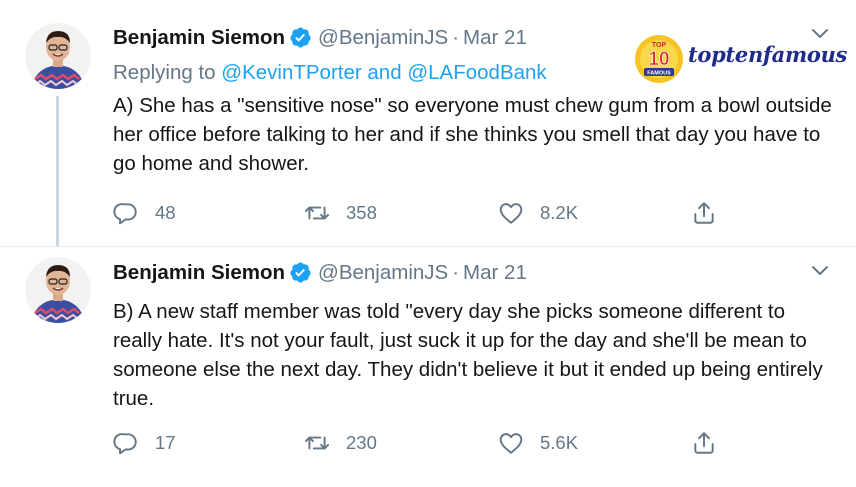  I want to click on watermark-logo: TOP 10 FAMOUS toptenfamous, so click(740, 59).